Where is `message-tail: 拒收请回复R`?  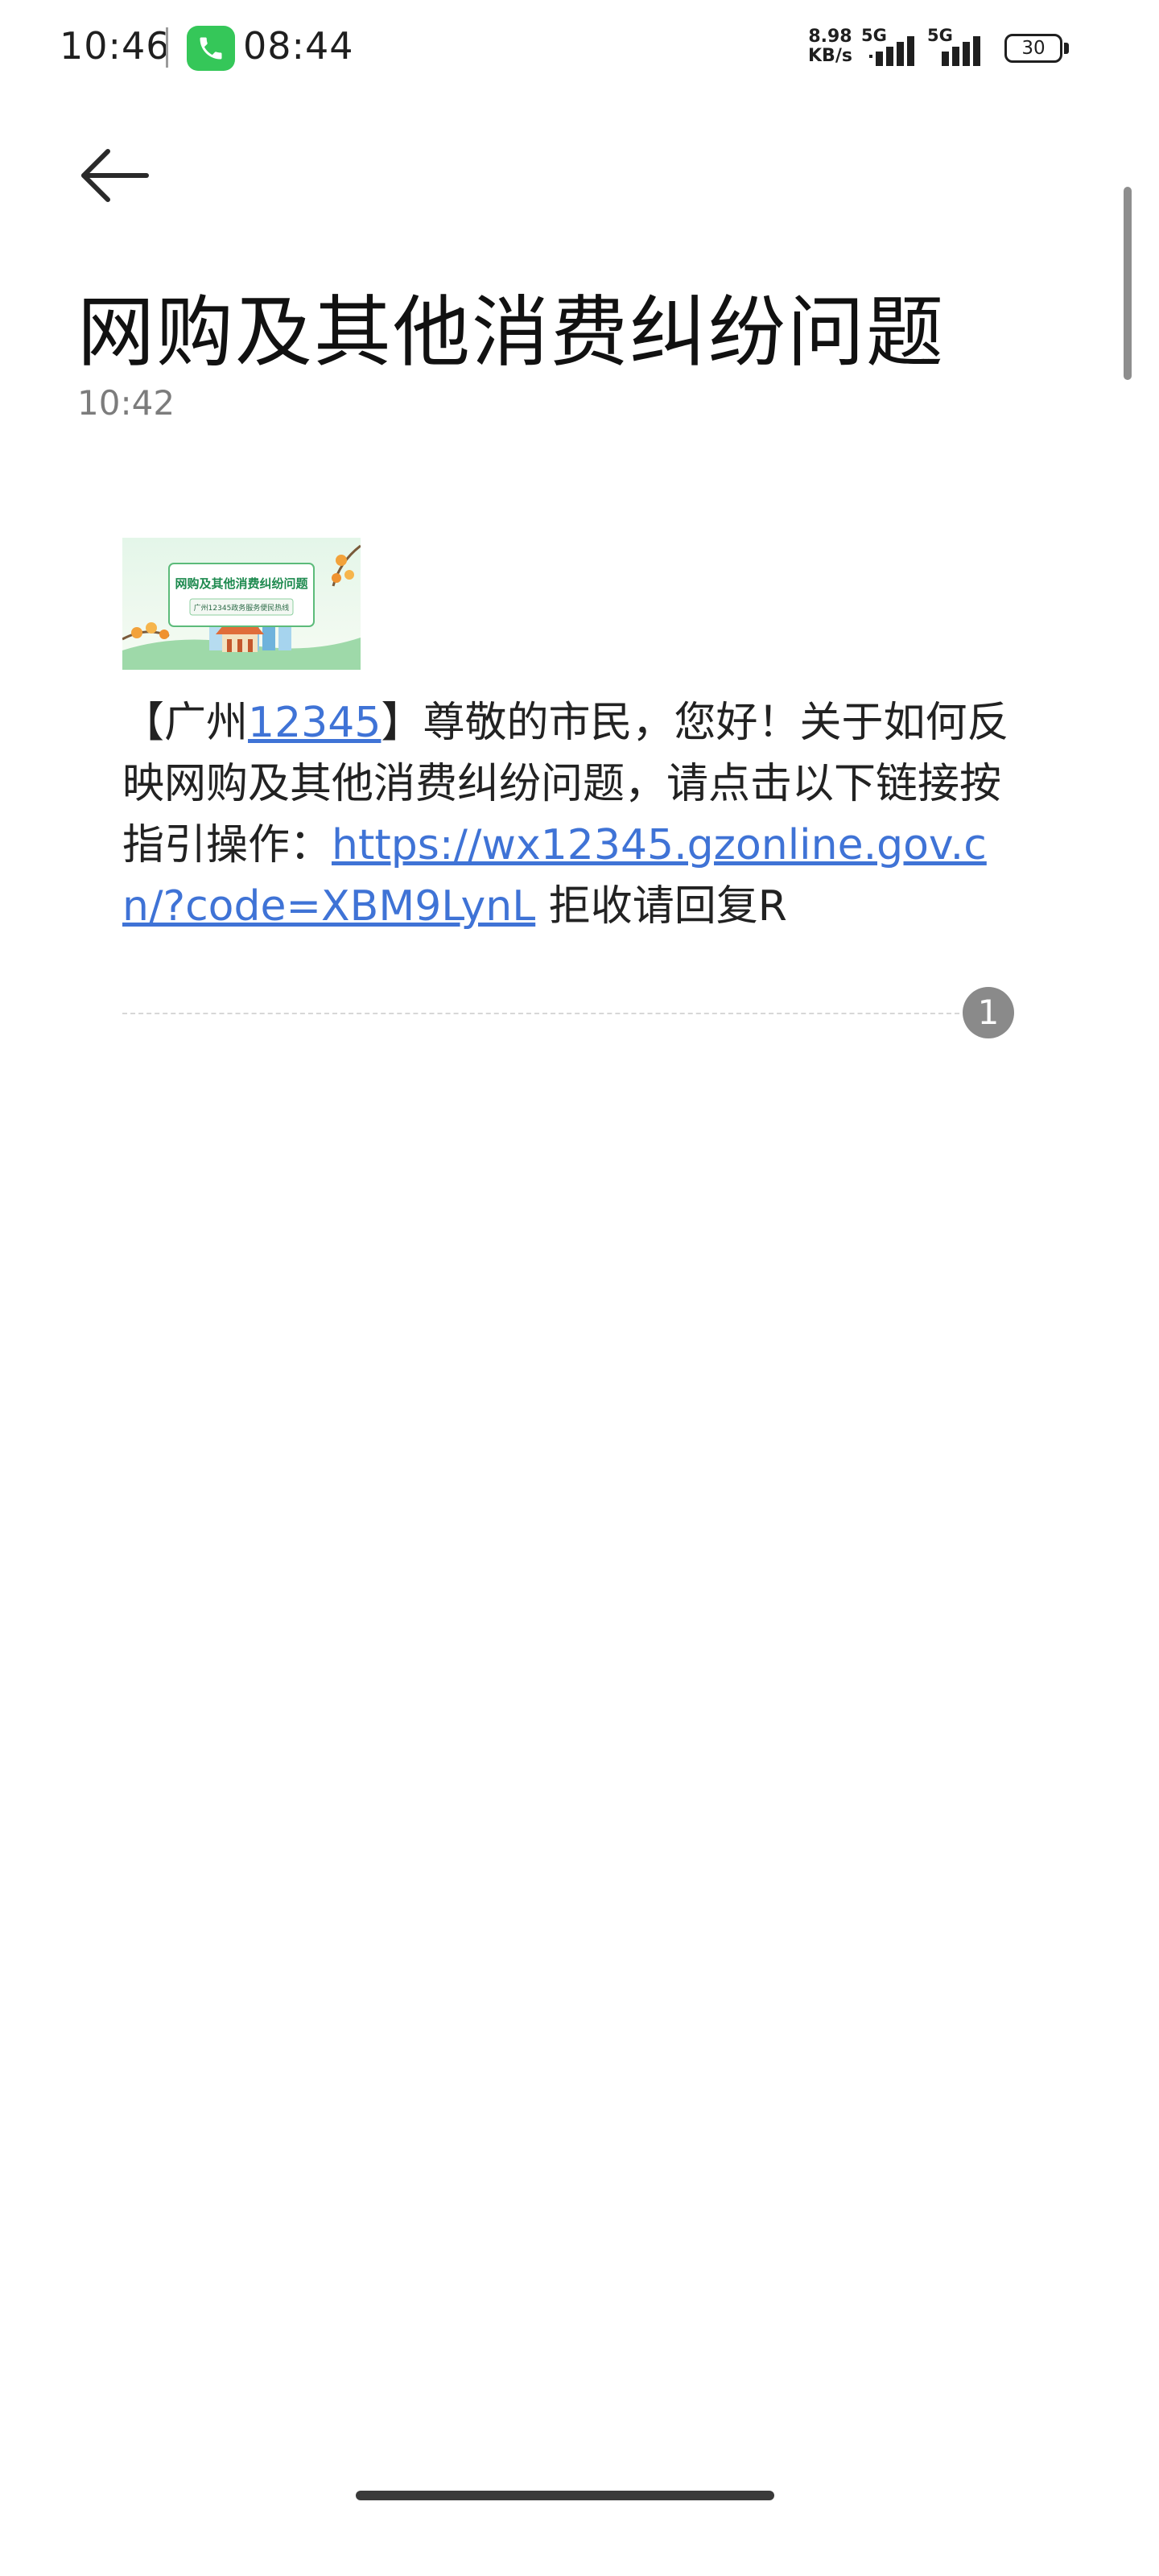
message-tail: 拒收请回复R is located at coordinates (661, 906).